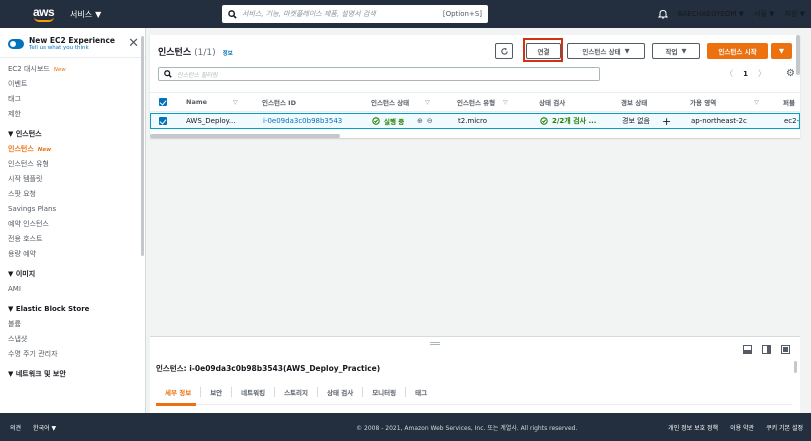 The width and height of the screenshot is (811, 441). What do you see at coordinates (72, 114) in the screenshot?
I see `sidebar-item-limits: 제한` at bounding box center [72, 114].